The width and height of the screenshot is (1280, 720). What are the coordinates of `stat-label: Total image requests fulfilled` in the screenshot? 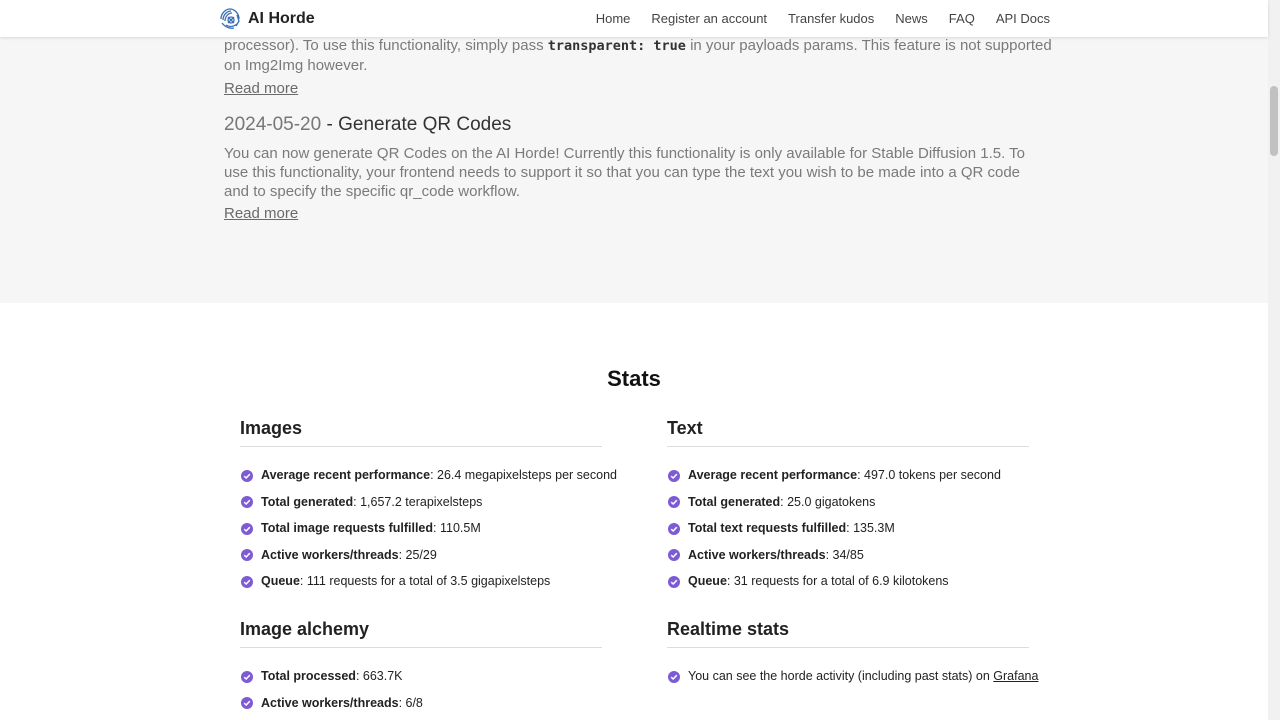 It's located at (347, 528).